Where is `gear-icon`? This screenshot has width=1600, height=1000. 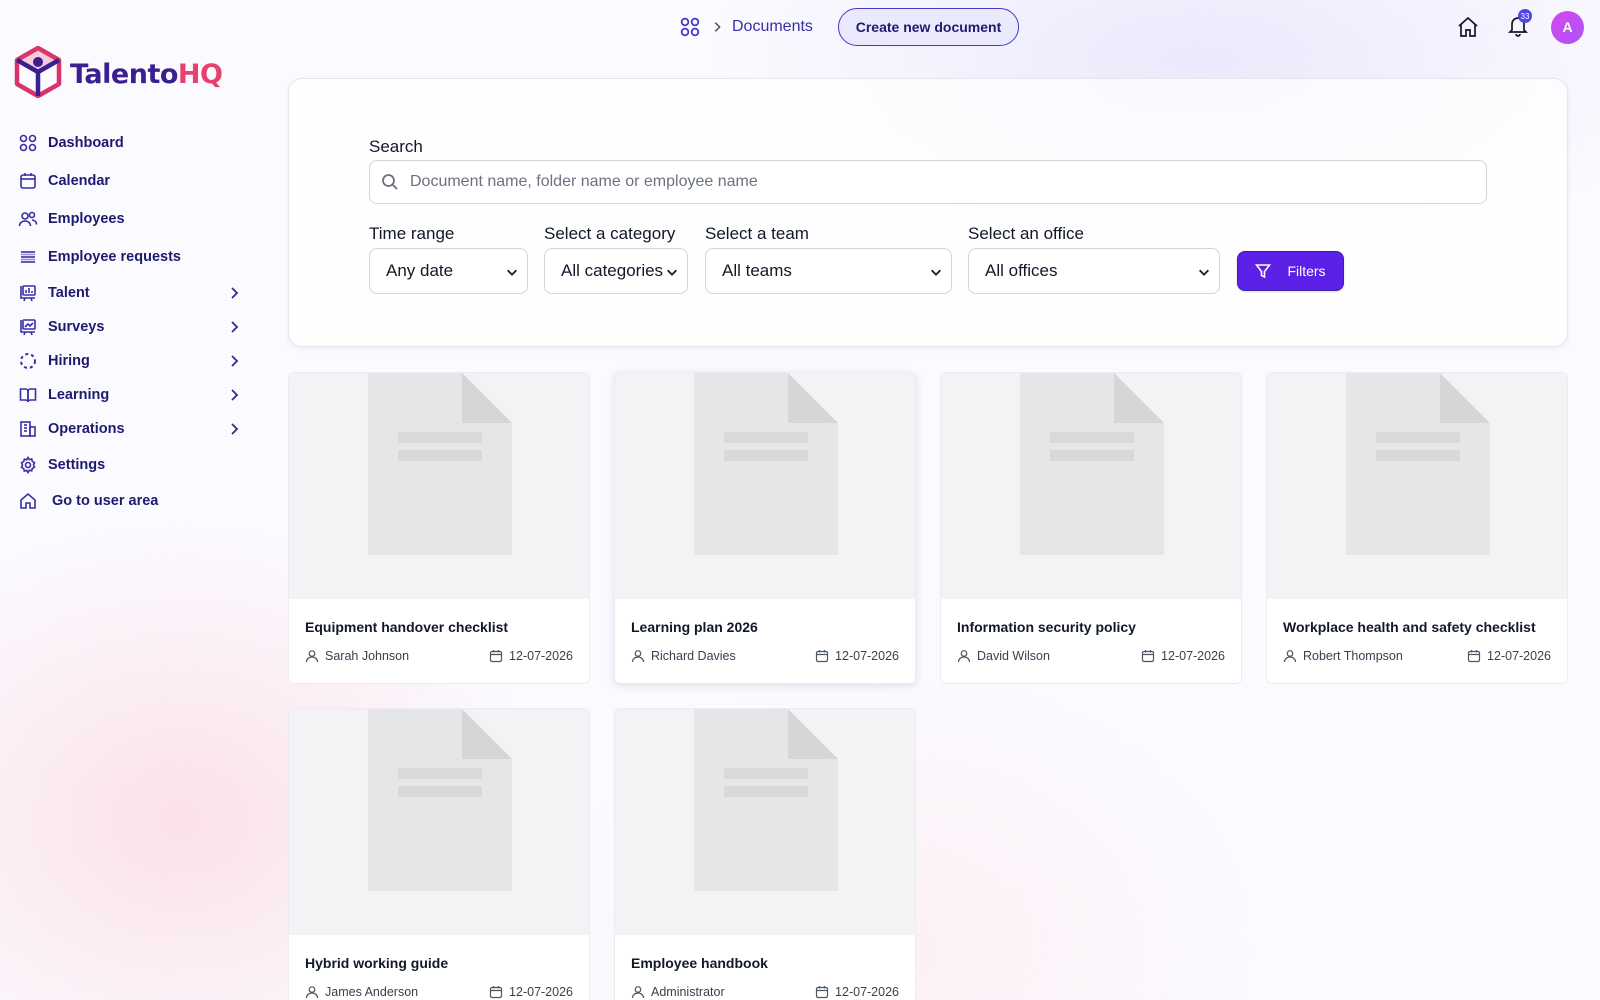
gear-icon is located at coordinates (28, 465).